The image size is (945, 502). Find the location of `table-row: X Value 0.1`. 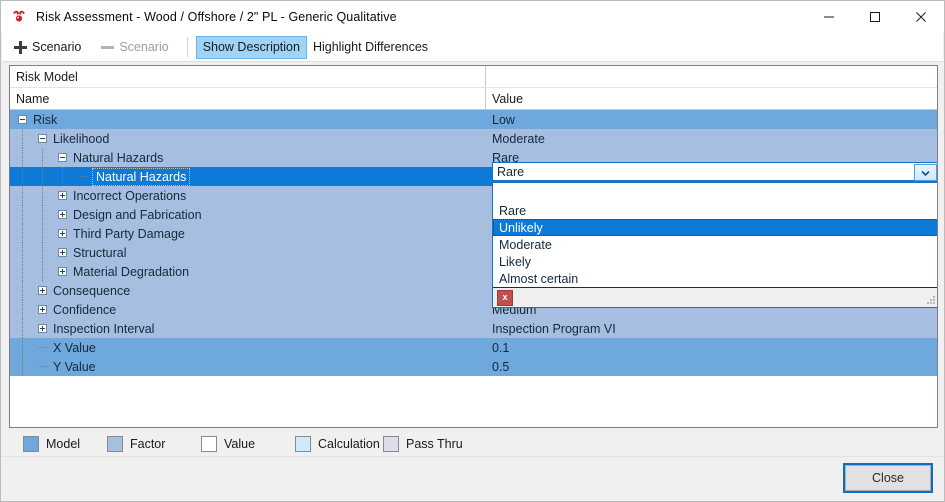

table-row: X Value 0.1 is located at coordinates (473, 347).